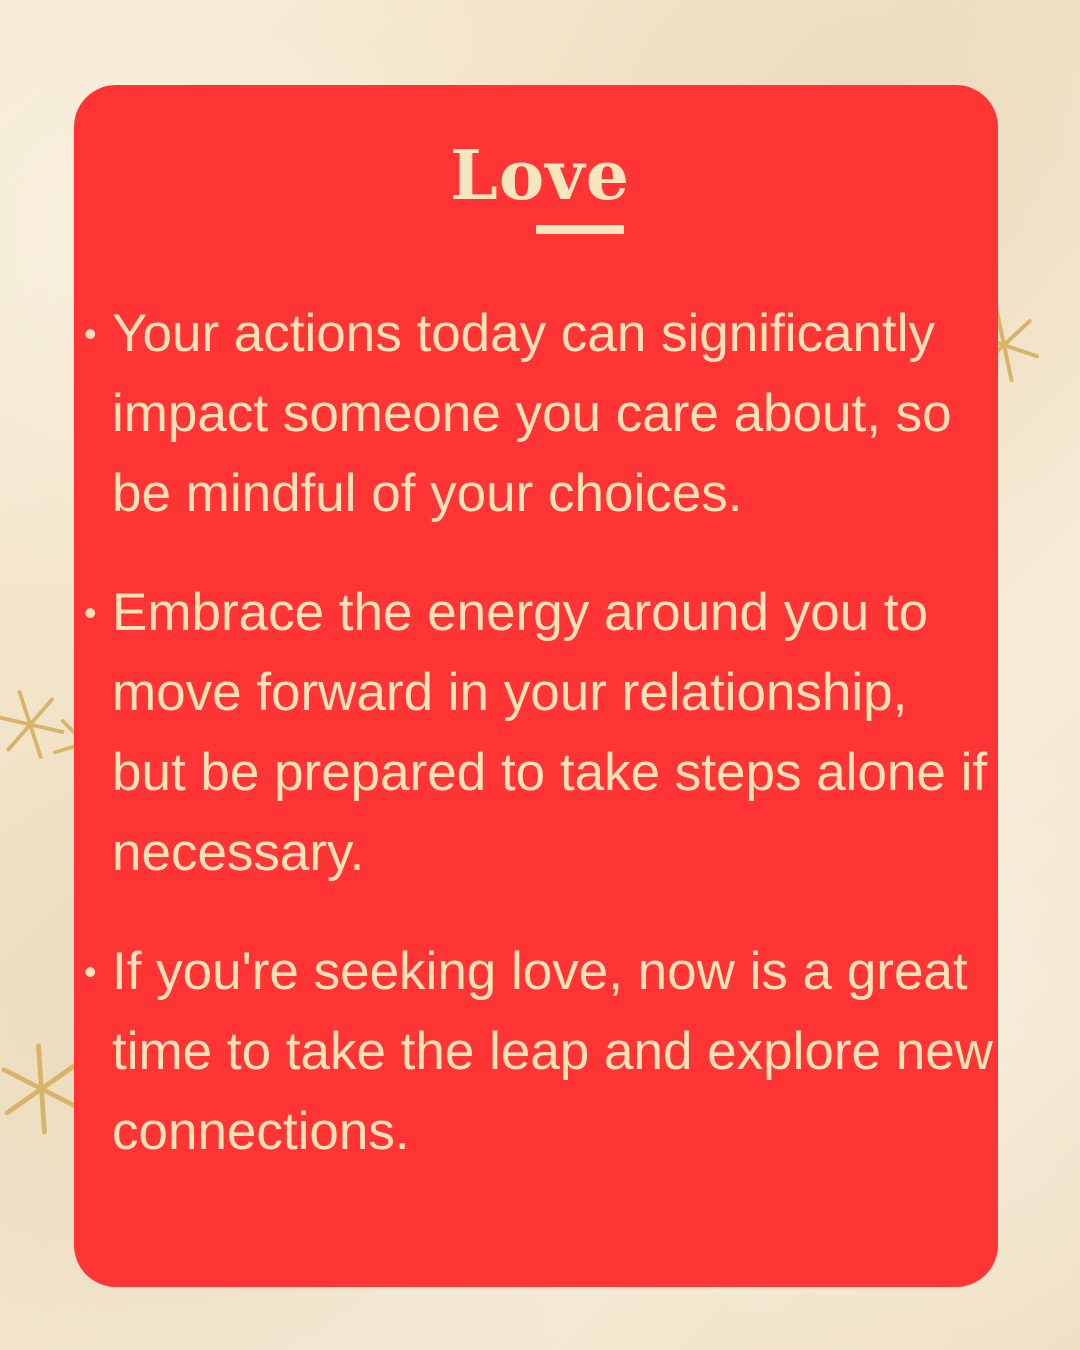 The height and width of the screenshot is (1350, 1080). What do you see at coordinates (580, 229) in the screenshot?
I see `title-underline` at bounding box center [580, 229].